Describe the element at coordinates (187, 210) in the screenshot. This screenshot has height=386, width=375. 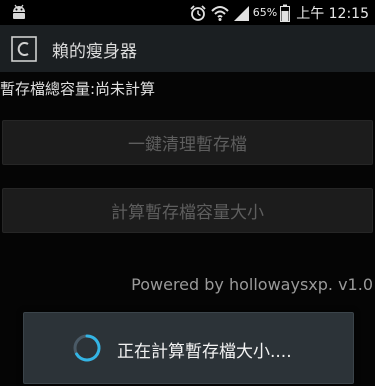
I see `calculate-cache-size-button: 計算暫存檔容量大小` at that location.